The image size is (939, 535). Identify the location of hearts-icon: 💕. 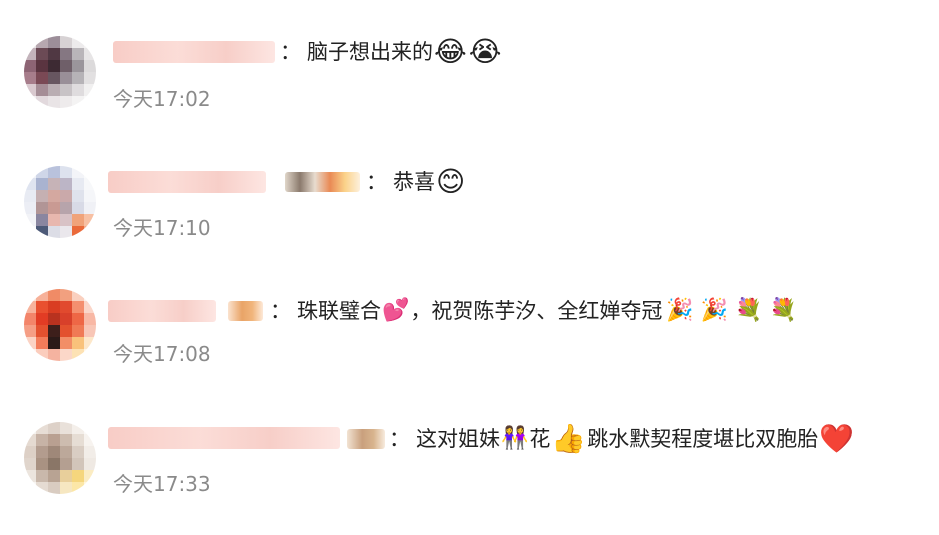
(396, 310).